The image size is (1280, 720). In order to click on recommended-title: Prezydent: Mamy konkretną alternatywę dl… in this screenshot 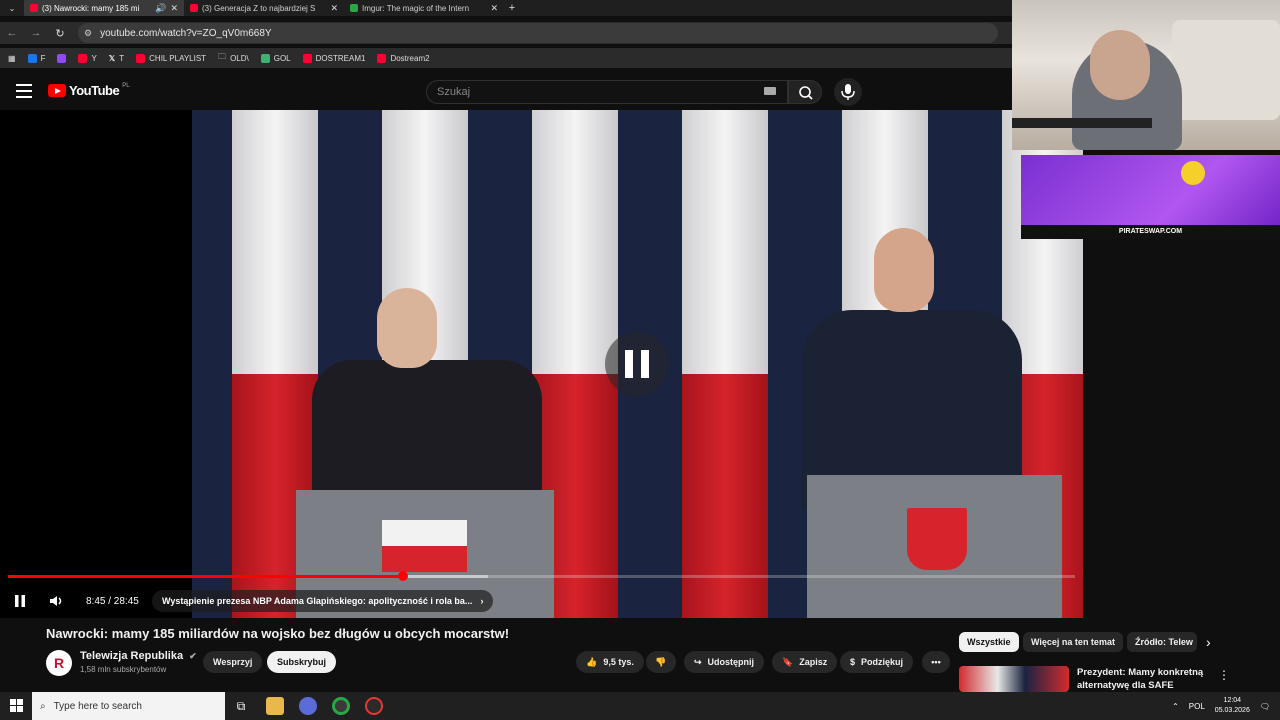, I will do `click(1142, 679)`.